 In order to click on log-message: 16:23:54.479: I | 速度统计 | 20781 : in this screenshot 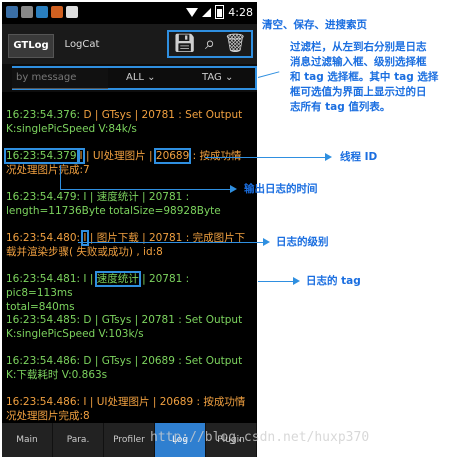, I will do `click(98, 197)`.